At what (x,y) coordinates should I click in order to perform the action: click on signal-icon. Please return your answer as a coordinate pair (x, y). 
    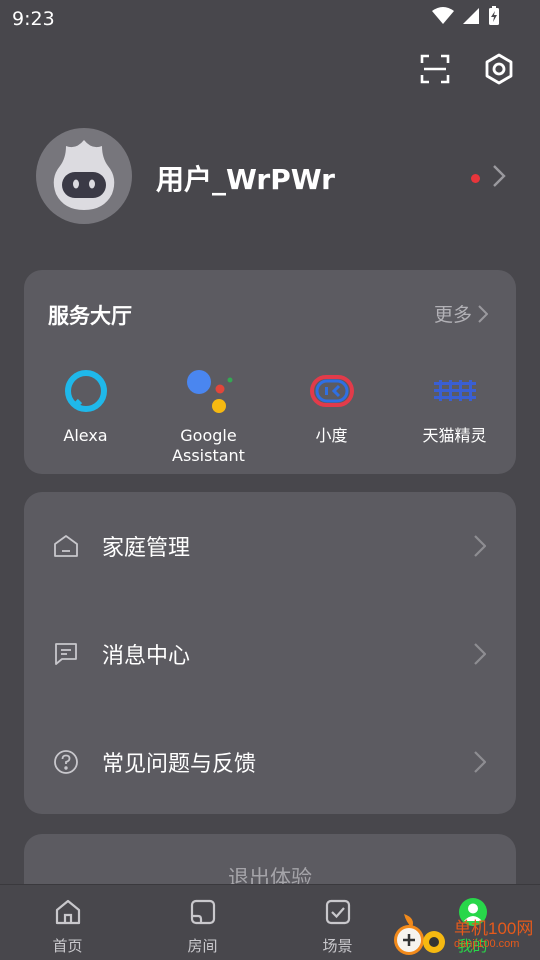
    Looking at the image, I should click on (471, 16).